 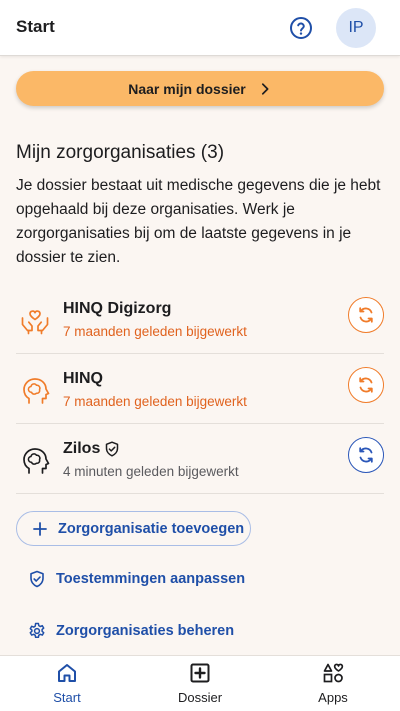 What do you see at coordinates (37, 579) in the screenshot?
I see `shield-check-icon` at bounding box center [37, 579].